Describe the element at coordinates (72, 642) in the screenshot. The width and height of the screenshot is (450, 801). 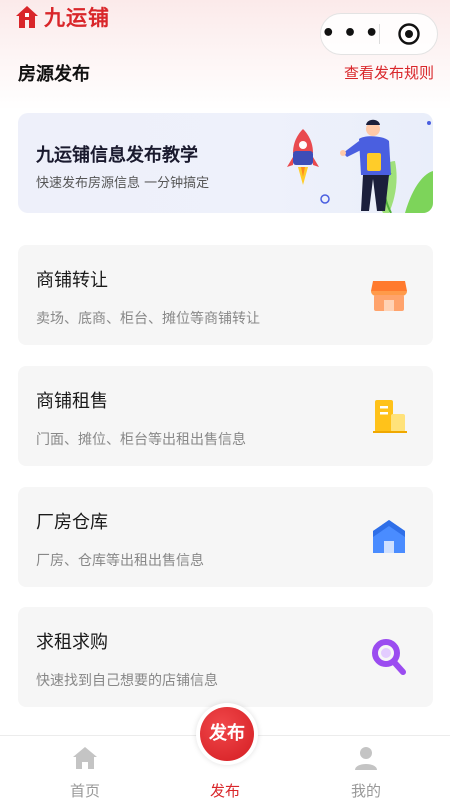
I see `card-title: 求租求购` at that location.